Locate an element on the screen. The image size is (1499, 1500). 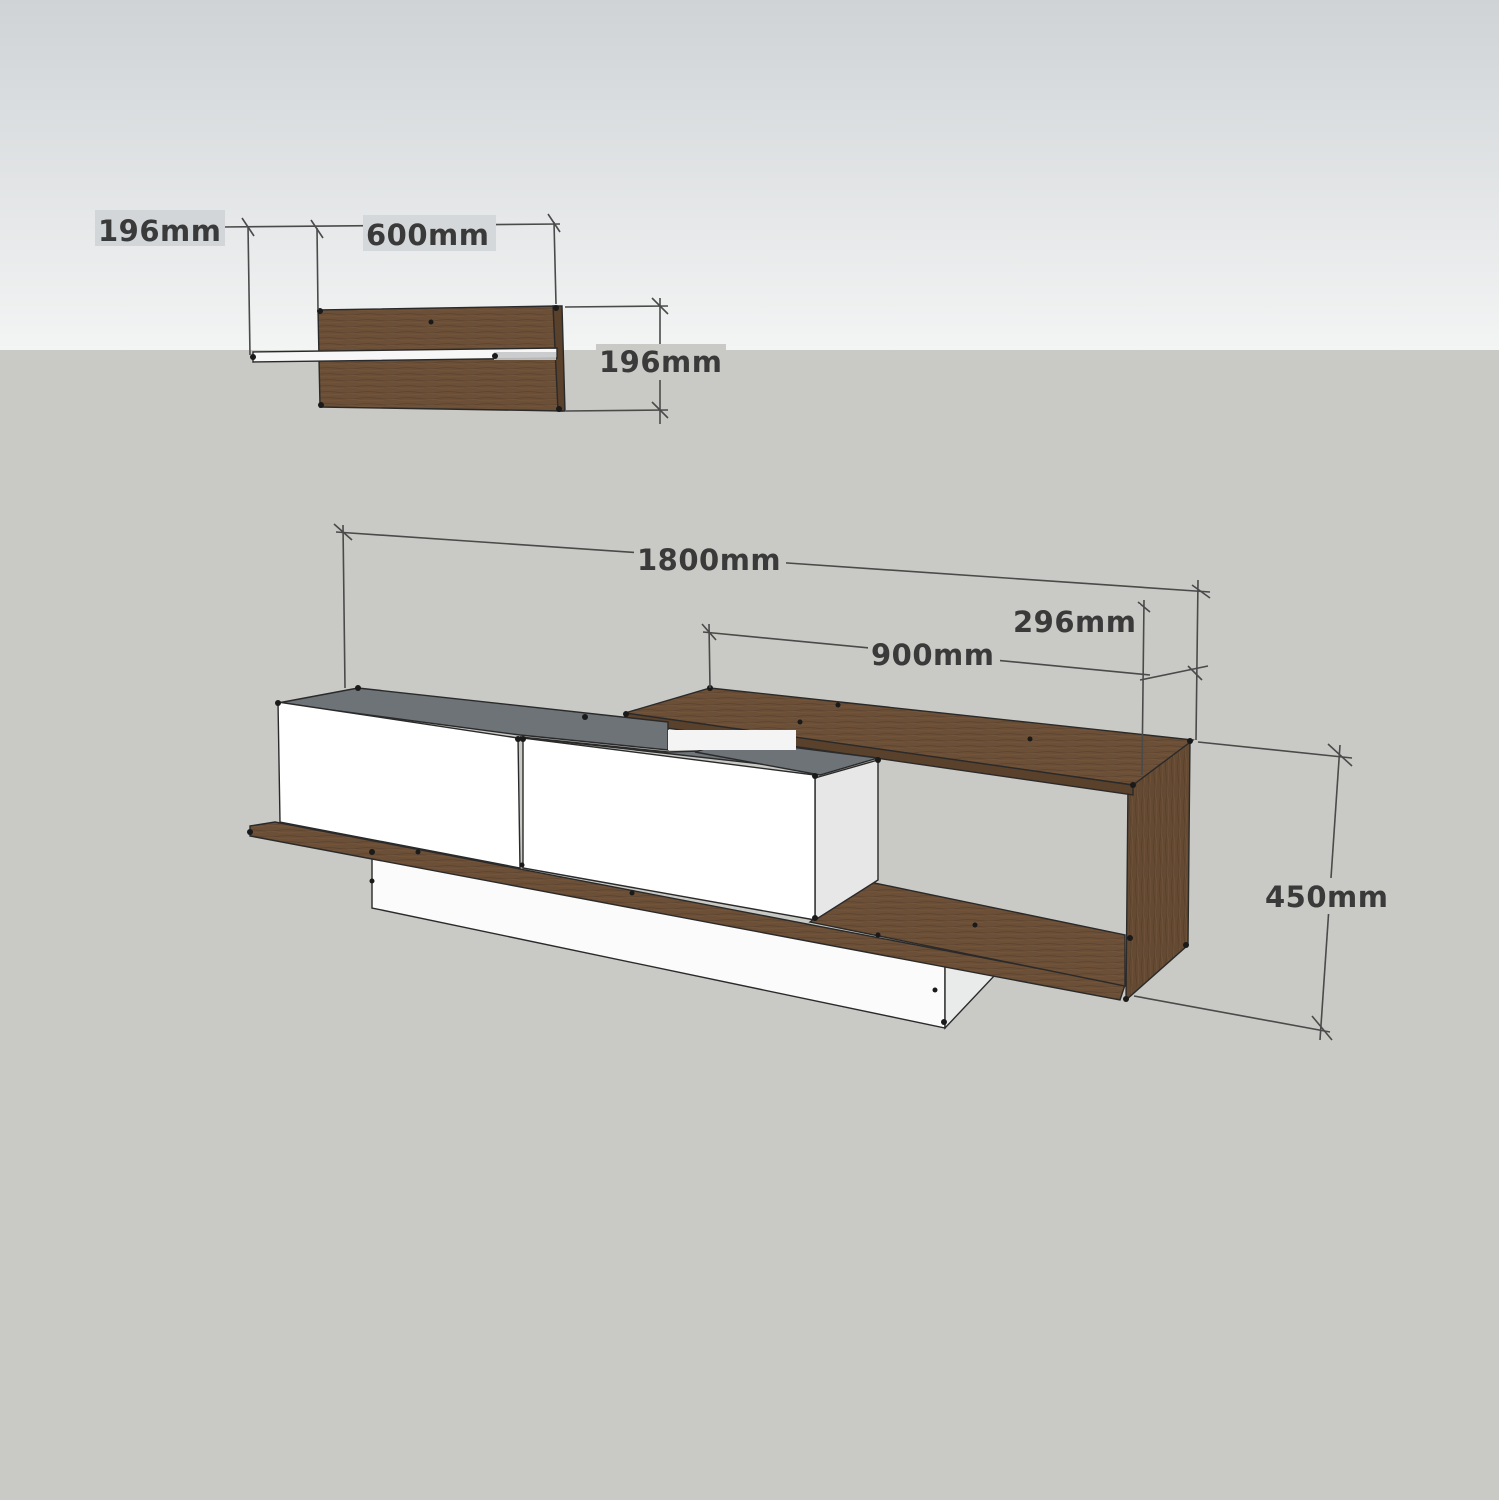
label-unit-total-width: 1800mm is located at coordinates (709, 560).